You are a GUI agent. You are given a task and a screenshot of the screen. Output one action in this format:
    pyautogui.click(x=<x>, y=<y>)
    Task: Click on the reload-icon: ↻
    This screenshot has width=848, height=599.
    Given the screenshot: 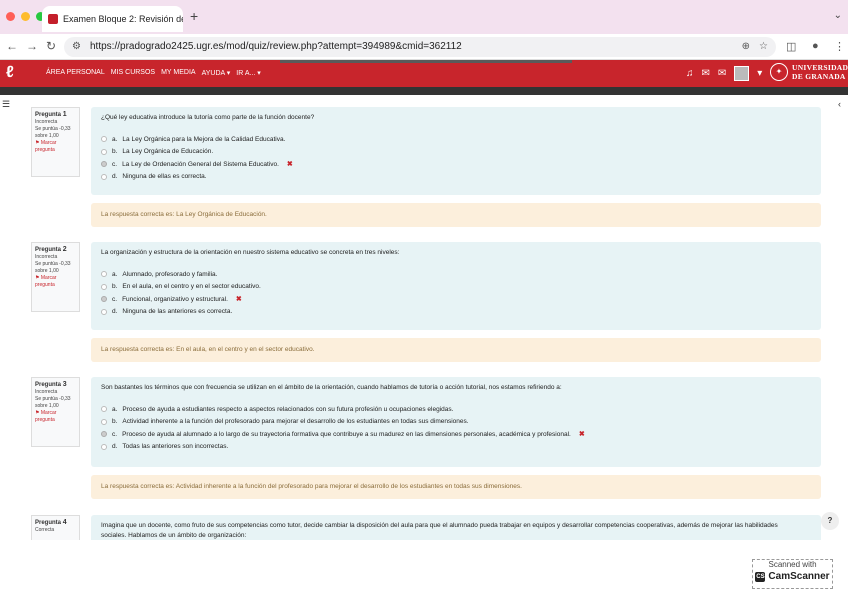 What is the action you would take?
    pyautogui.click(x=51, y=46)
    